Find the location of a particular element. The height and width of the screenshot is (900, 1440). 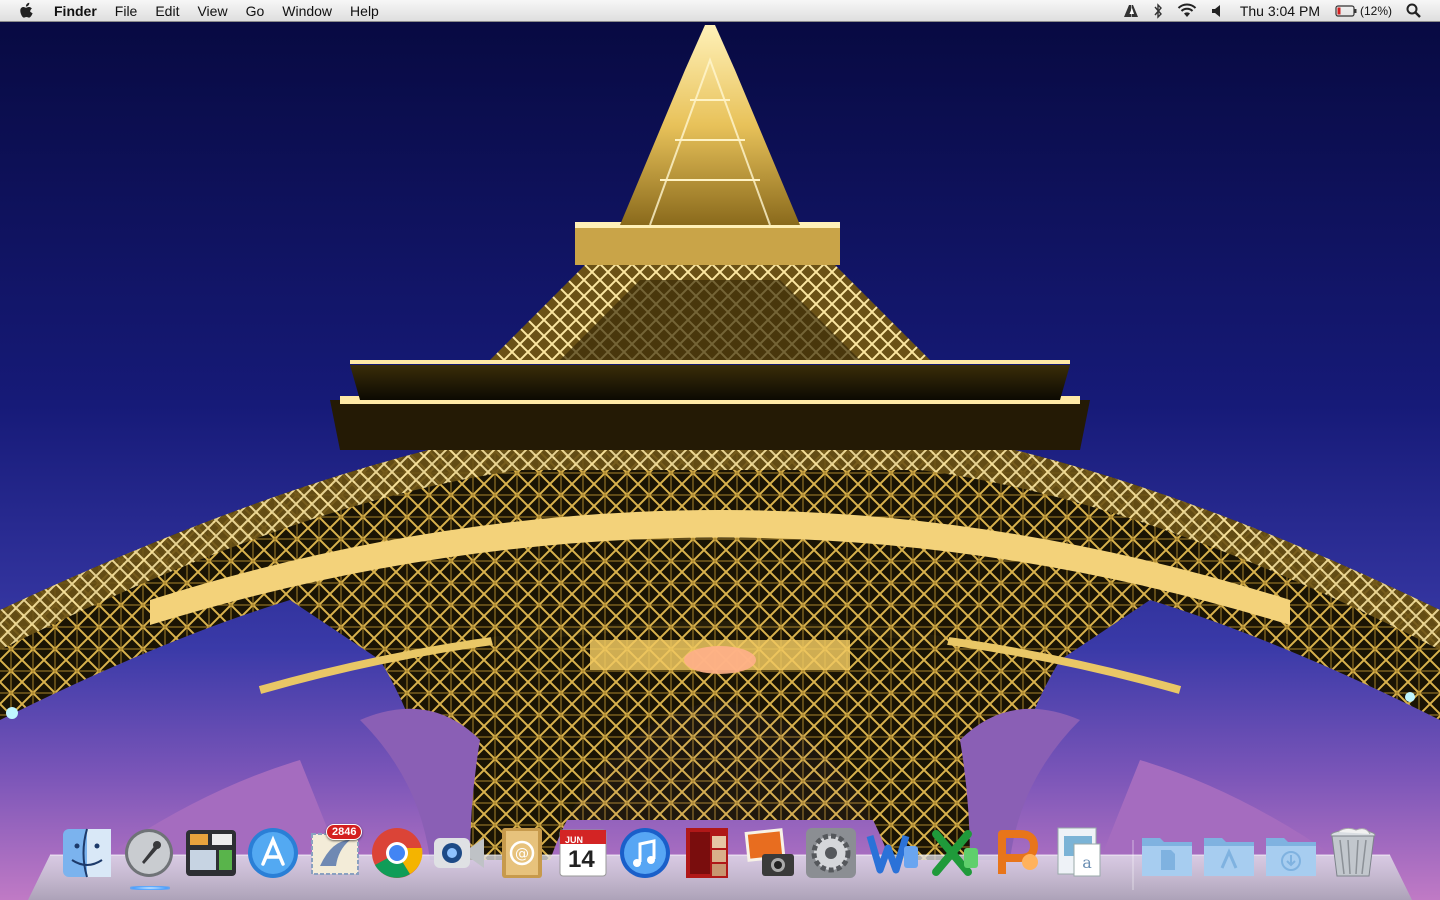

excel-icon is located at coordinates (955, 853).